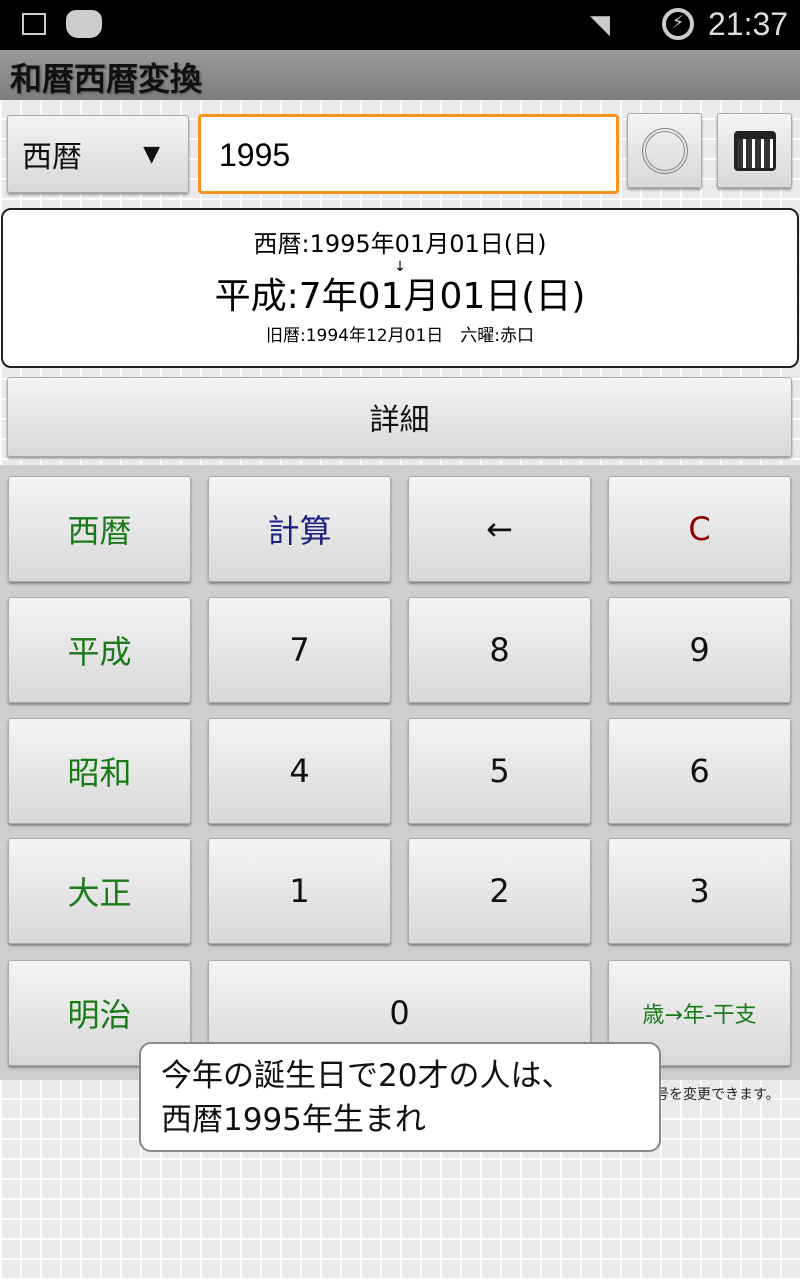 The height and width of the screenshot is (1280, 800). I want to click on key-6: 7, so click(299, 650).